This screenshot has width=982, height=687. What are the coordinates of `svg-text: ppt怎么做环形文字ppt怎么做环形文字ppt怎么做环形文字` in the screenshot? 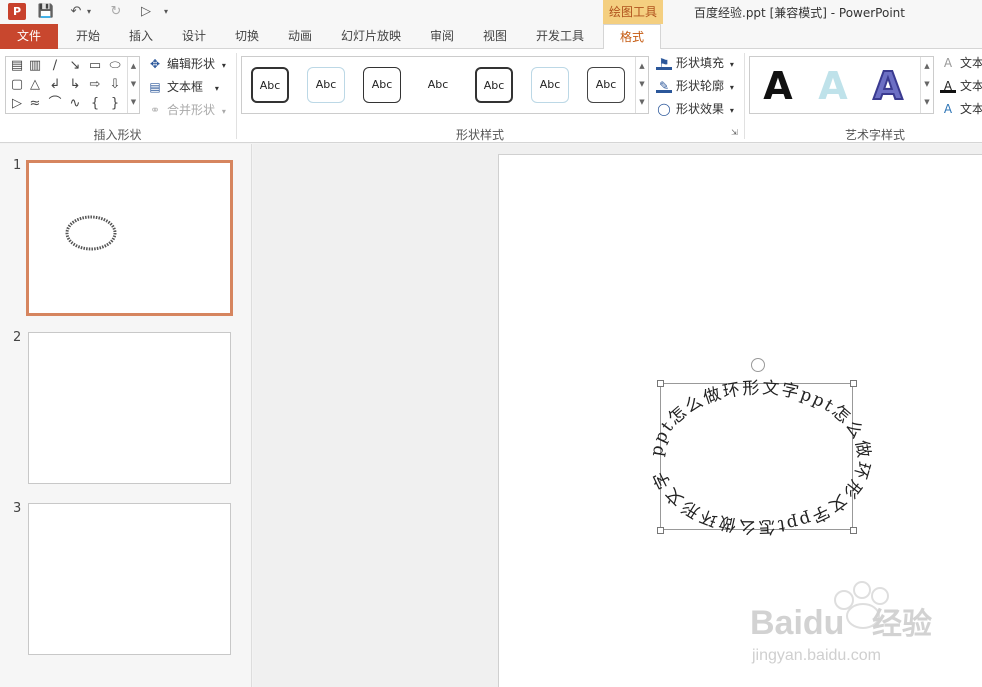 It's located at (760, 457).